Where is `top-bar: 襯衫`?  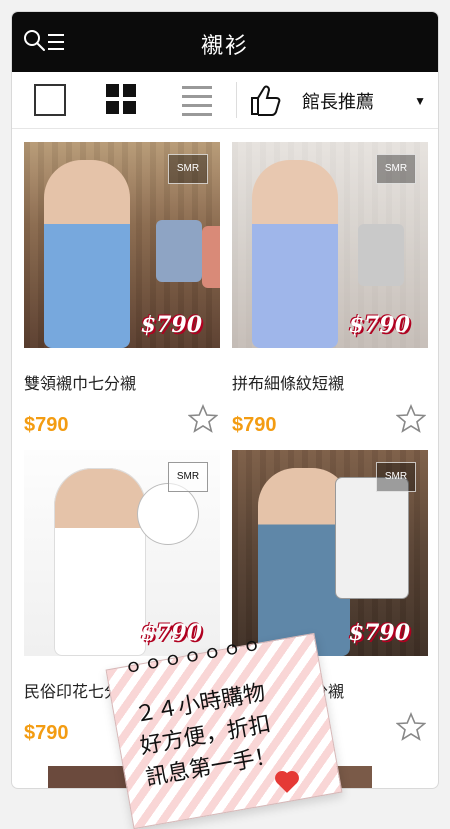
top-bar: 襯衫 is located at coordinates (225, 42).